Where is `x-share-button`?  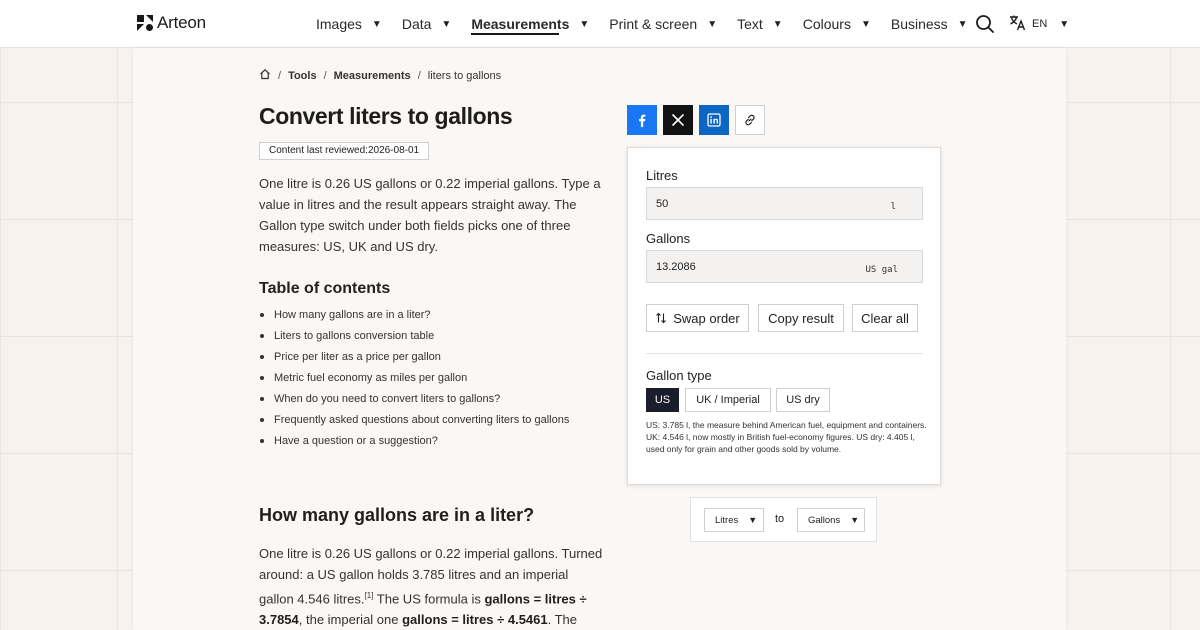 x-share-button is located at coordinates (678, 120).